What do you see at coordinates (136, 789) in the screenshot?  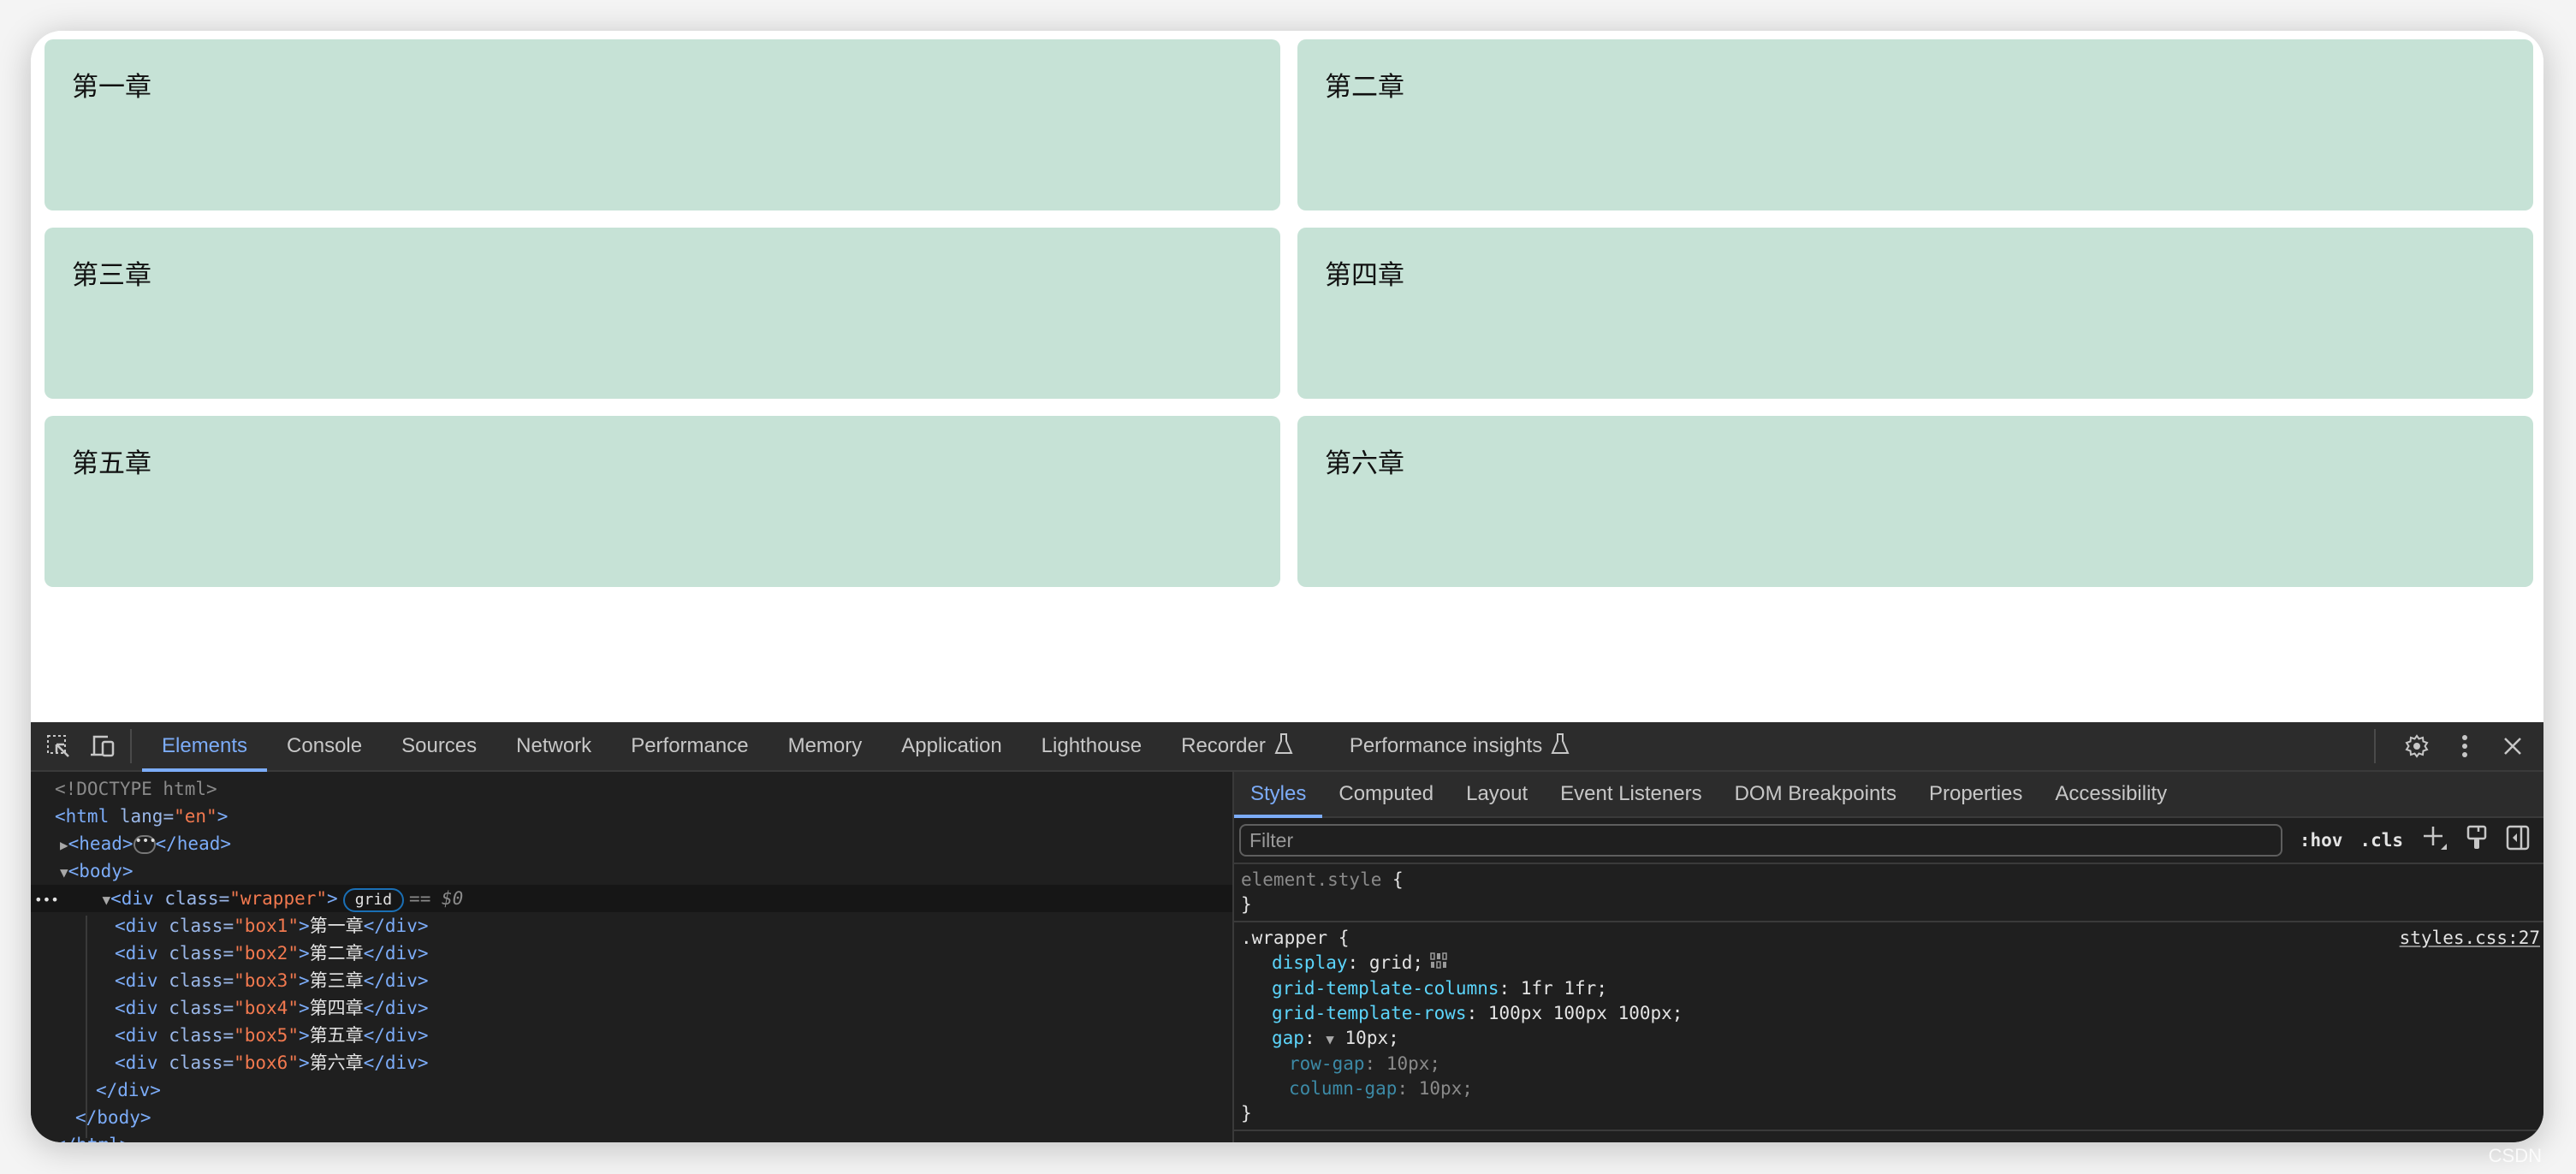 I see `doctype-text: <!DOCTYPE html>` at bounding box center [136, 789].